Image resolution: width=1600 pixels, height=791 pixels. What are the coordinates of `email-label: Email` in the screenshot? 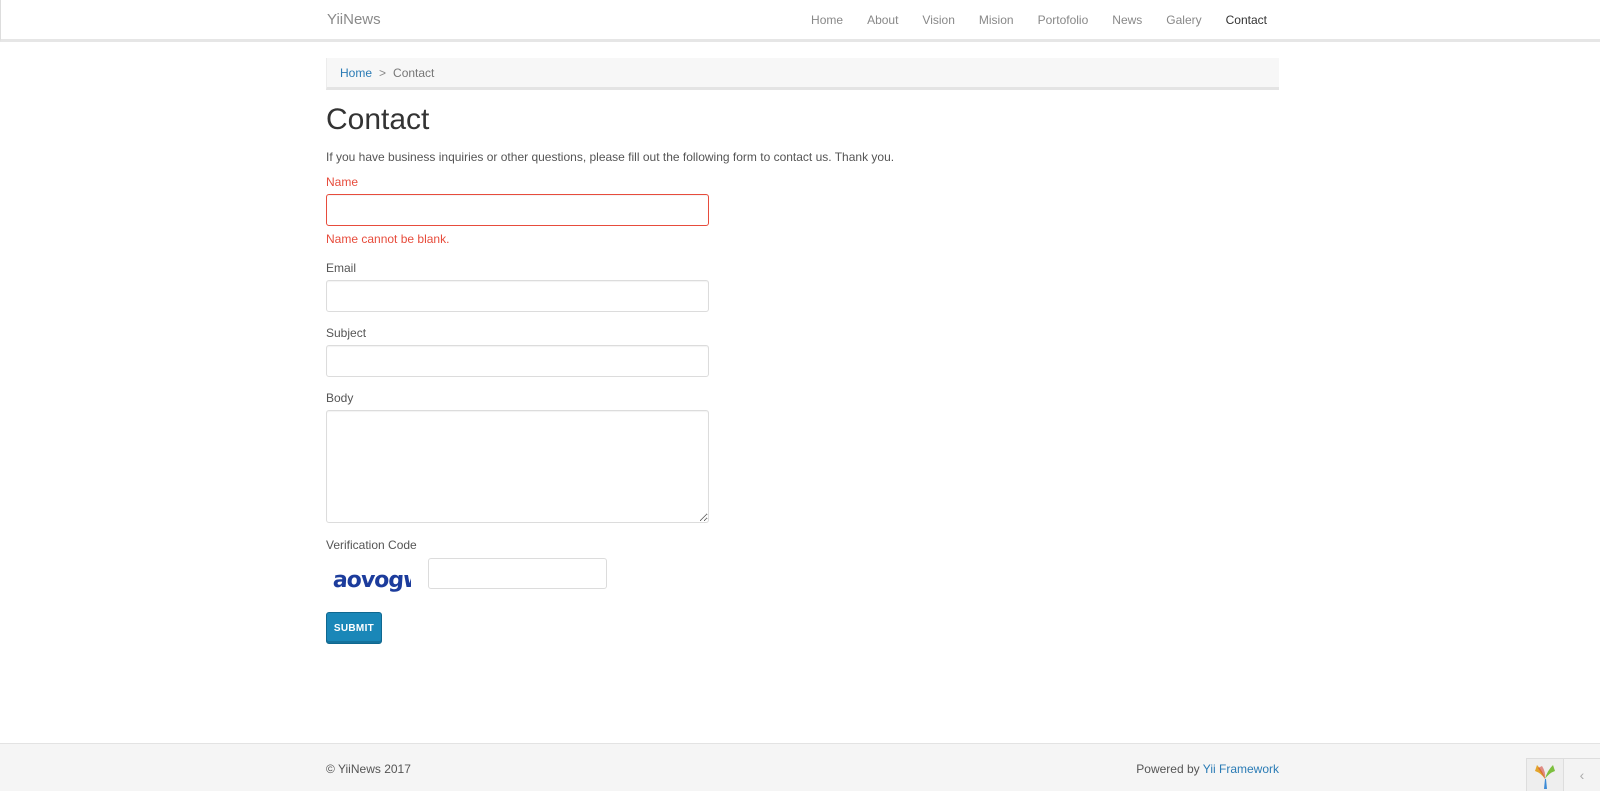 It's located at (341, 268).